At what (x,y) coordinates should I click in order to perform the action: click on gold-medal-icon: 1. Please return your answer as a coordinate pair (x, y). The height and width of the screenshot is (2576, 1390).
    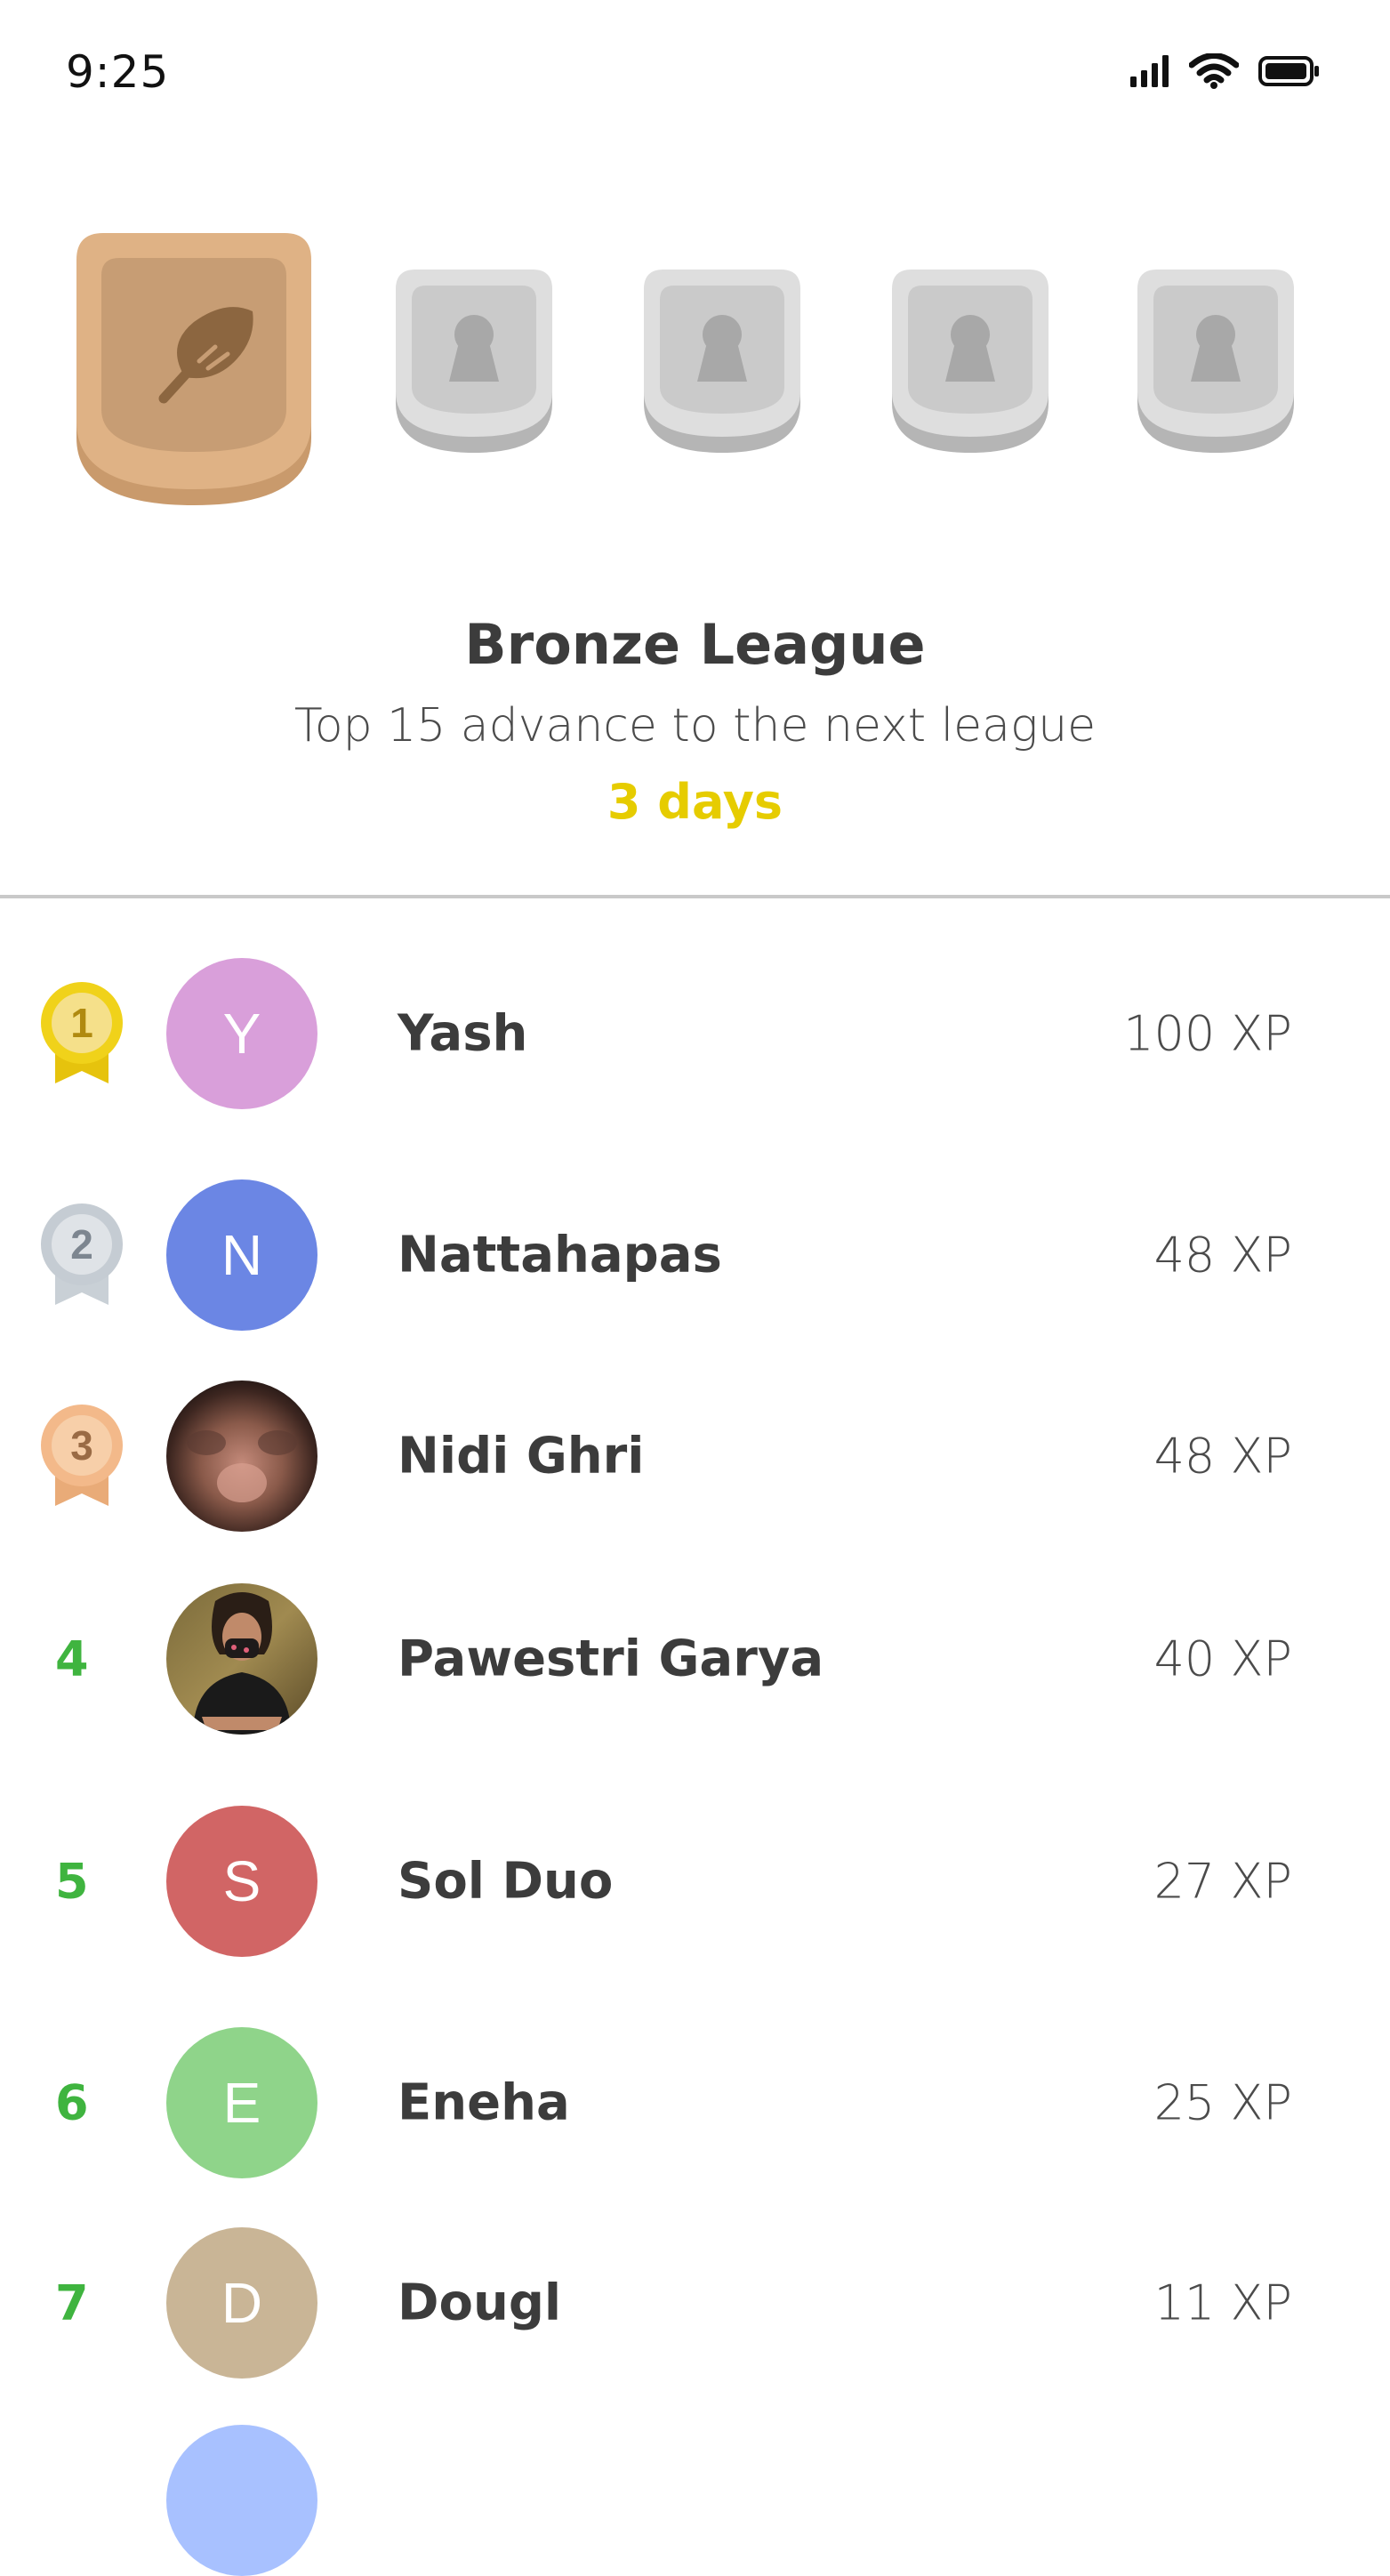
    Looking at the image, I should click on (82, 1032).